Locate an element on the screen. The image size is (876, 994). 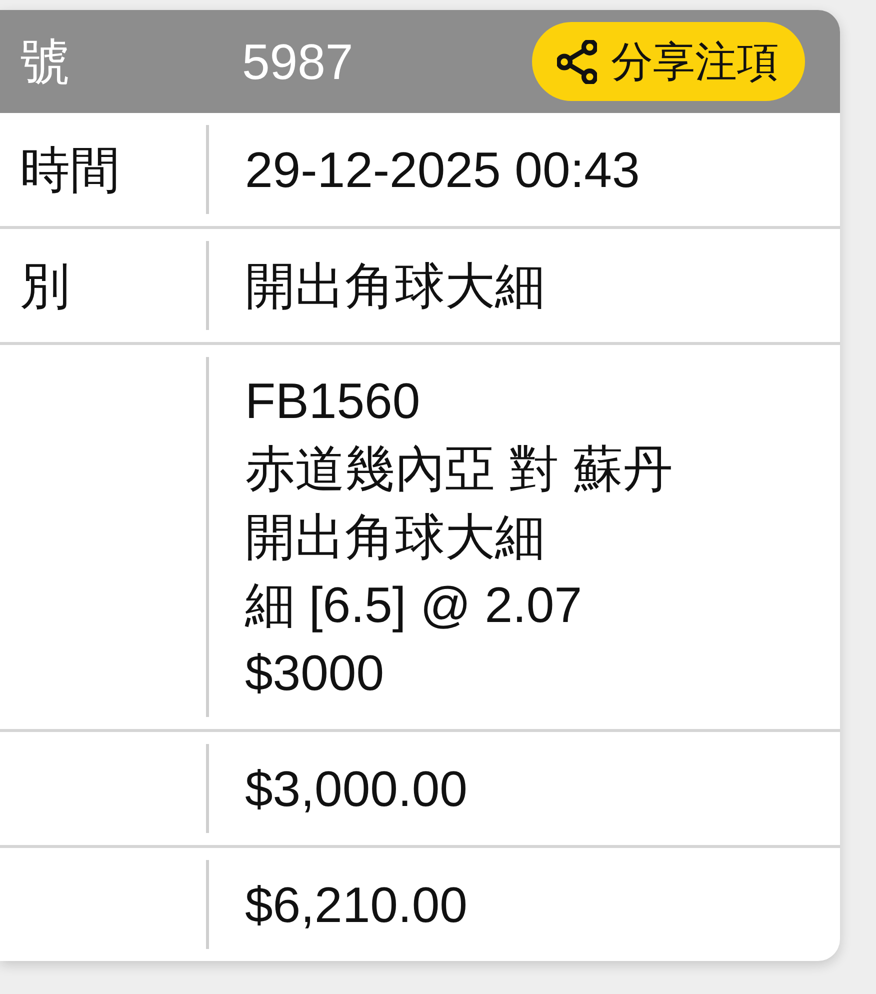
row-label: 時間 is located at coordinates (70, 170).